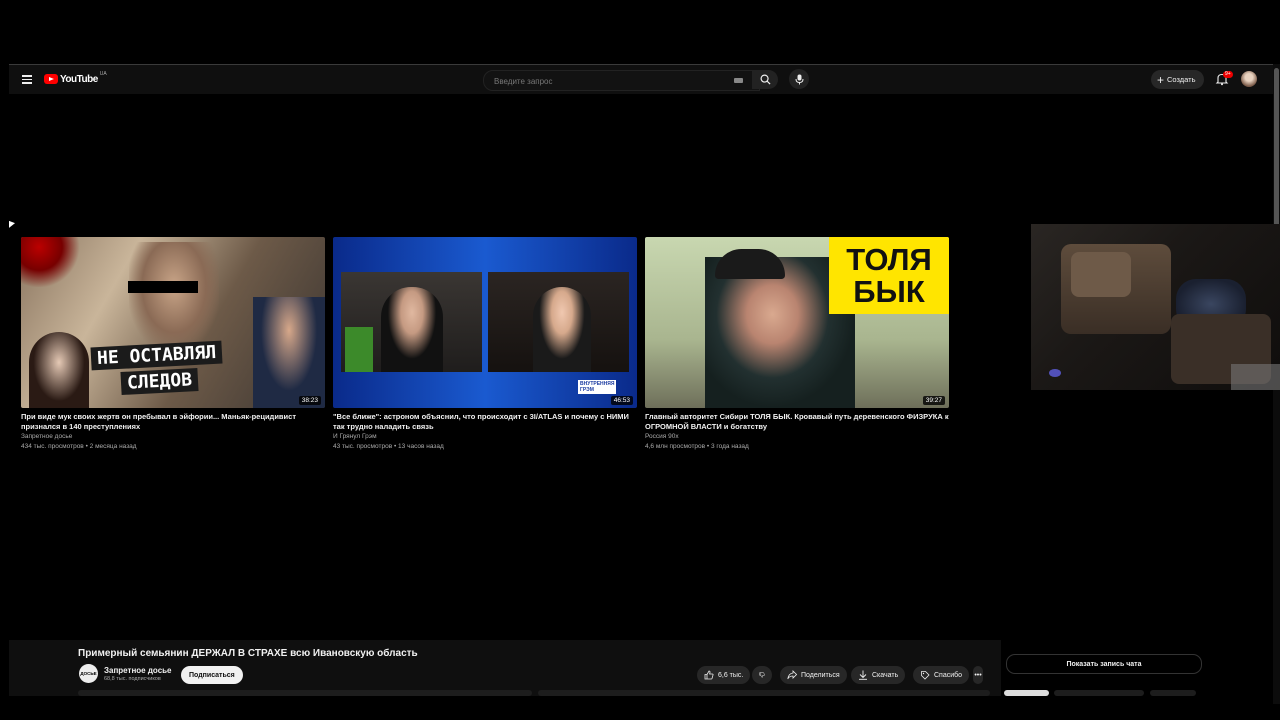 Image resolution: width=1280 pixels, height=720 pixels. I want to click on video-channel: И Грянул Грэм, so click(485, 437).